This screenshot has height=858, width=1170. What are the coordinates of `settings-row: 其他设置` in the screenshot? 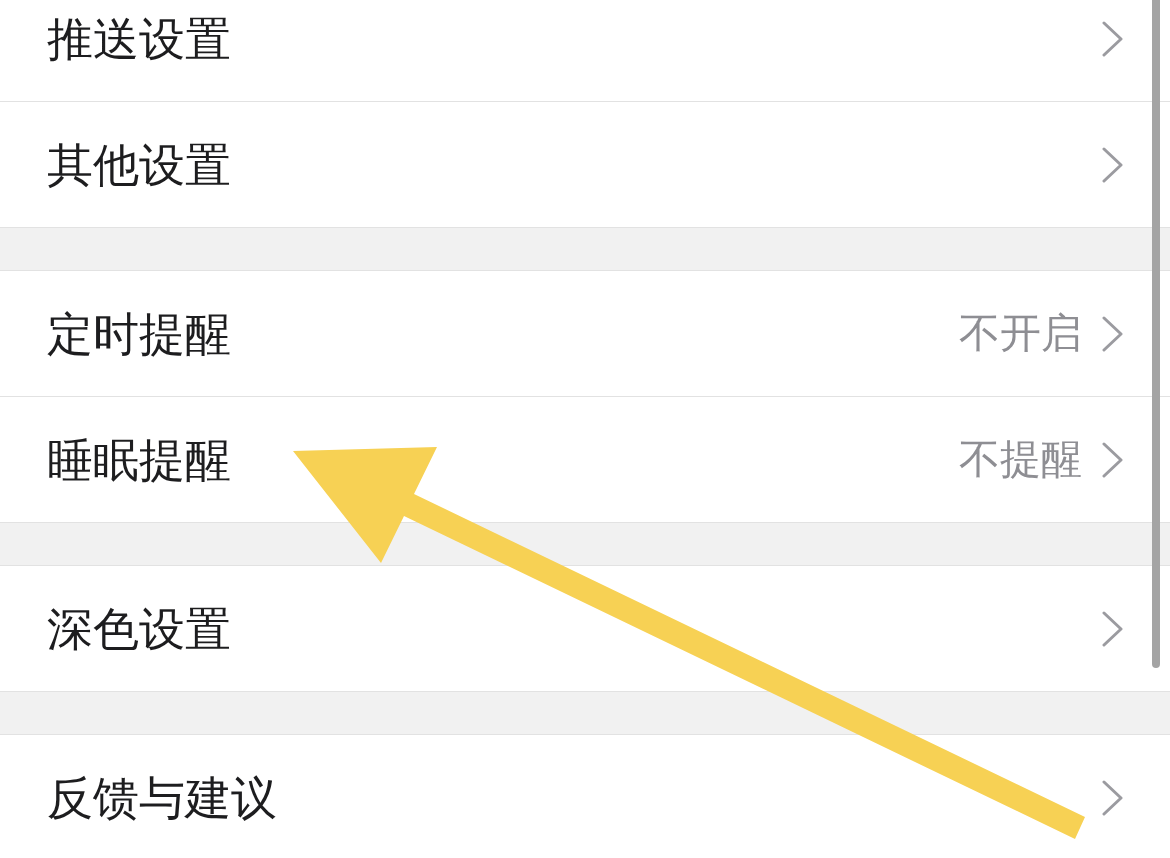 It's located at (585, 165).